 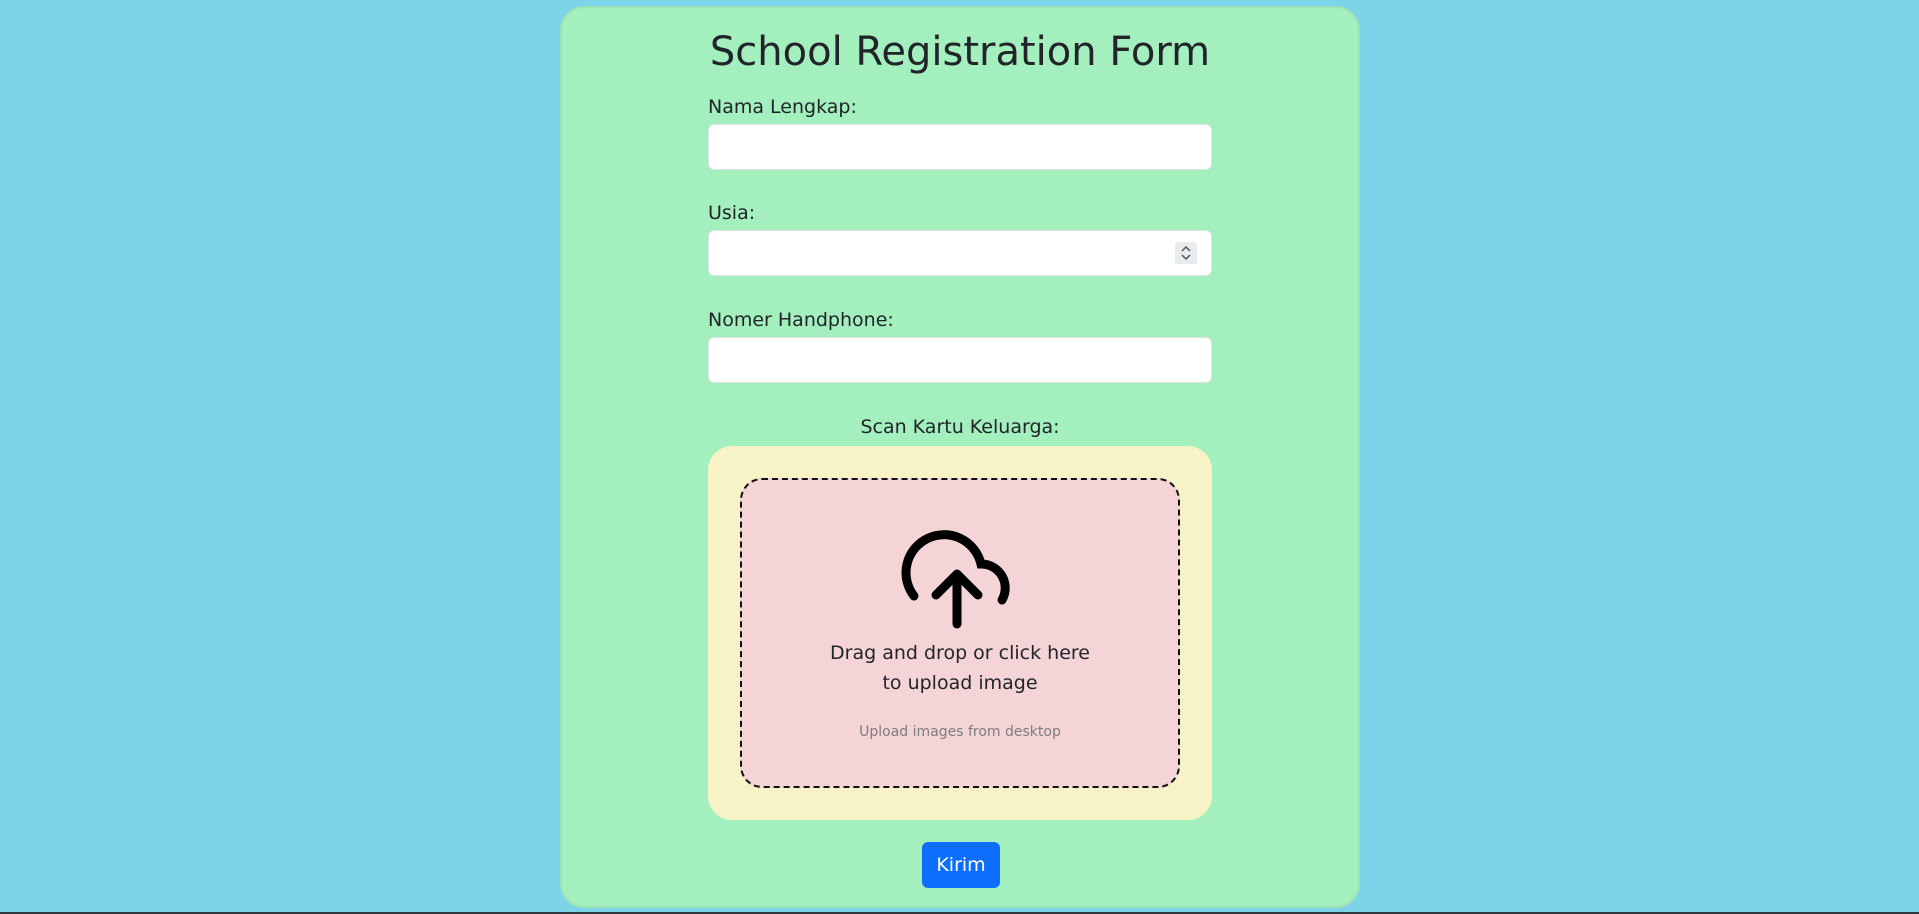 What do you see at coordinates (782, 107) in the screenshot?
I see `nama-lengkap-label: Nama Lengkap:` at bounding box center [782, 107].